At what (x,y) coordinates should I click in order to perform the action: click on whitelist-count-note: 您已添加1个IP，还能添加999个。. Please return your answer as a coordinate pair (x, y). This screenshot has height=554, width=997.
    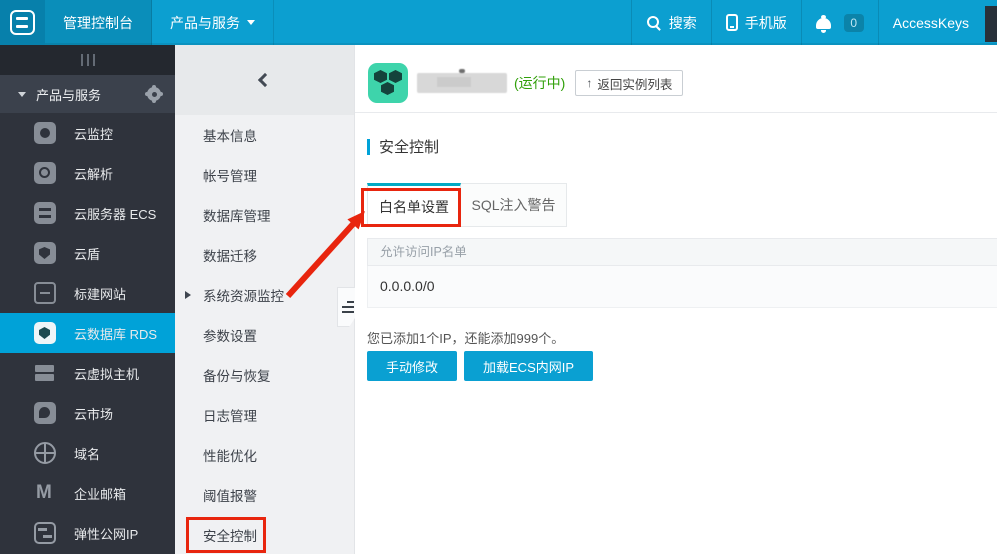
    Looking at the image, I should click on (466, 338).